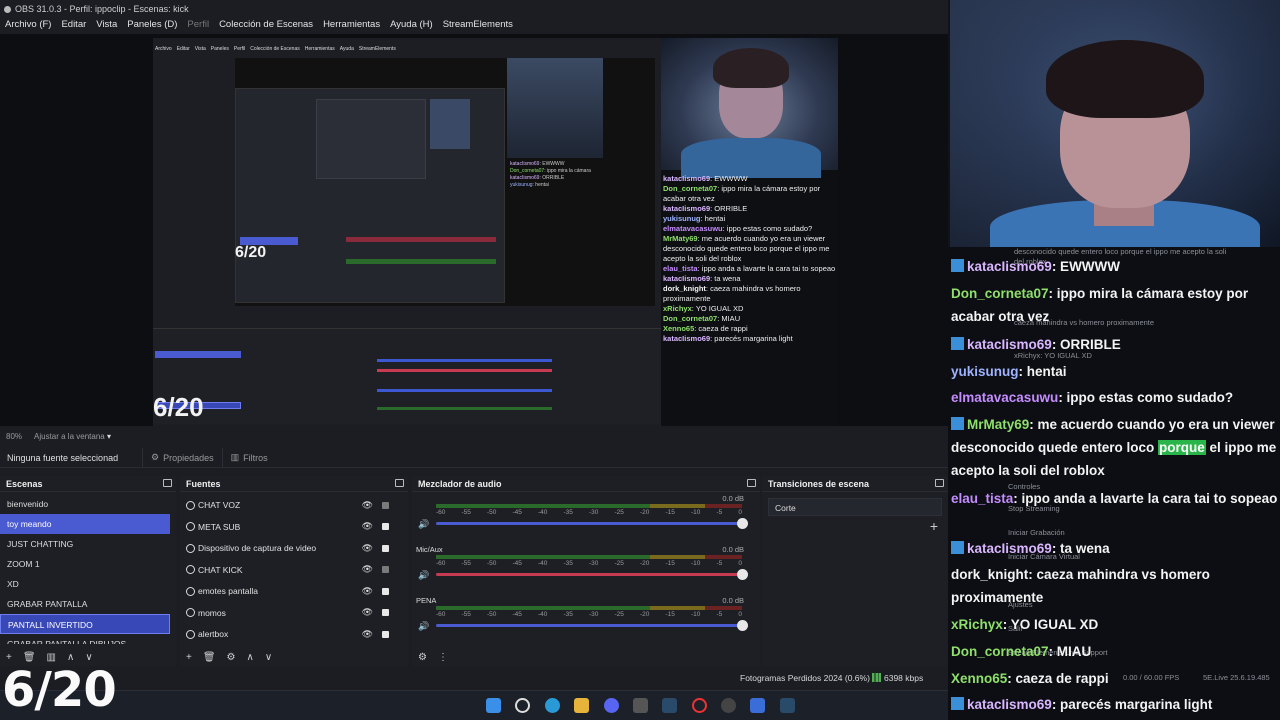 This screenshot has height=720, width=1280. Describe the element at coordinates (294, 632) in the screenshot. I see `source-item: alertbox 👁` at that location.